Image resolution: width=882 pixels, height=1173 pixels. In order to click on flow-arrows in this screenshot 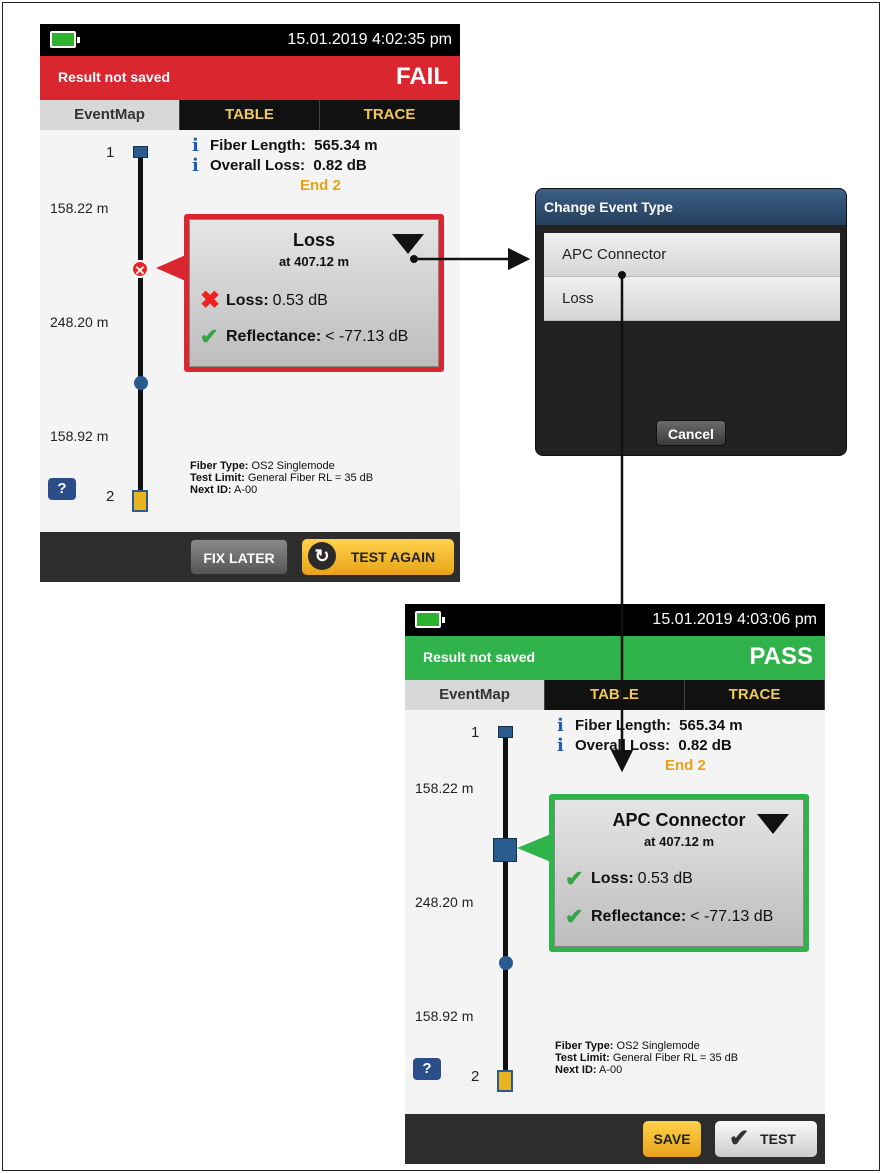, I will do `click(522, 510)`.